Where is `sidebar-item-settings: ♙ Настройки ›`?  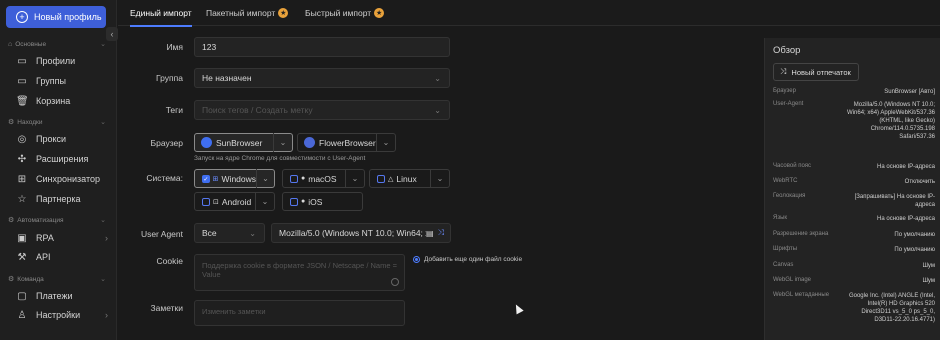
sidebar-item-settings: ♙ Настройки › is located at coordinates (62, 315).